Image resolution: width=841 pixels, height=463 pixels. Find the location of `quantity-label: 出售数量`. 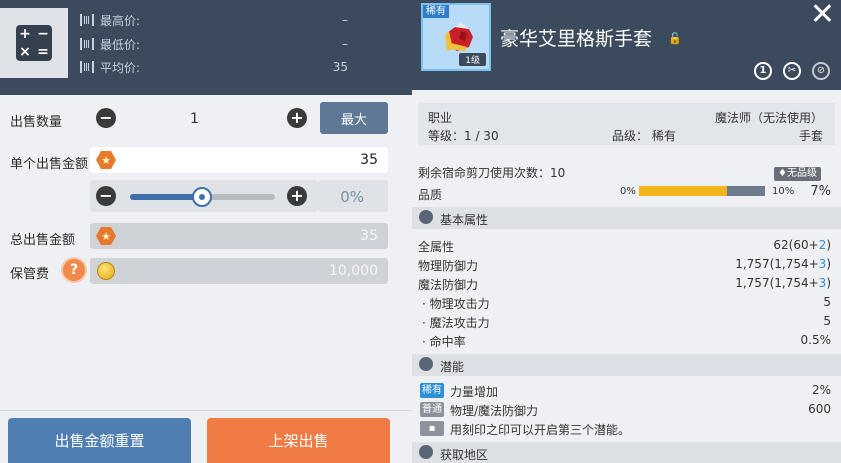

quantity-label: 出售数量 is located at coordinates (36, 122).